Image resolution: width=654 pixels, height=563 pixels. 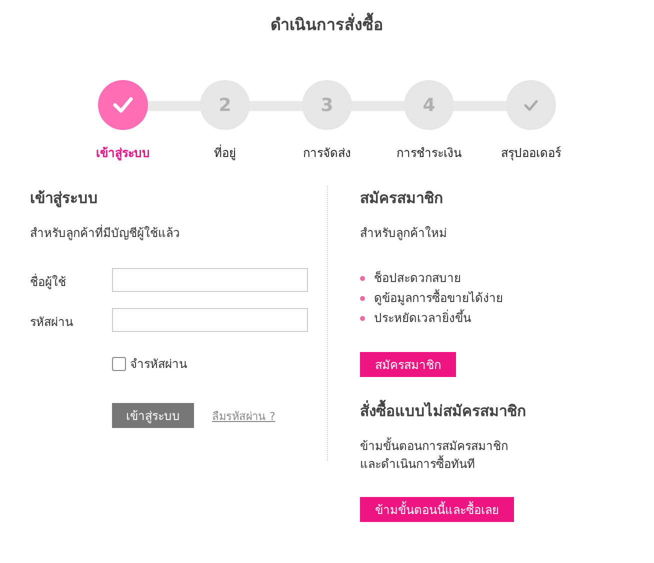 What do you see at coordinates (429, 153) in the screenshot?
I see `step-label: การชำระเงิน` at bounding box center [429, 153].